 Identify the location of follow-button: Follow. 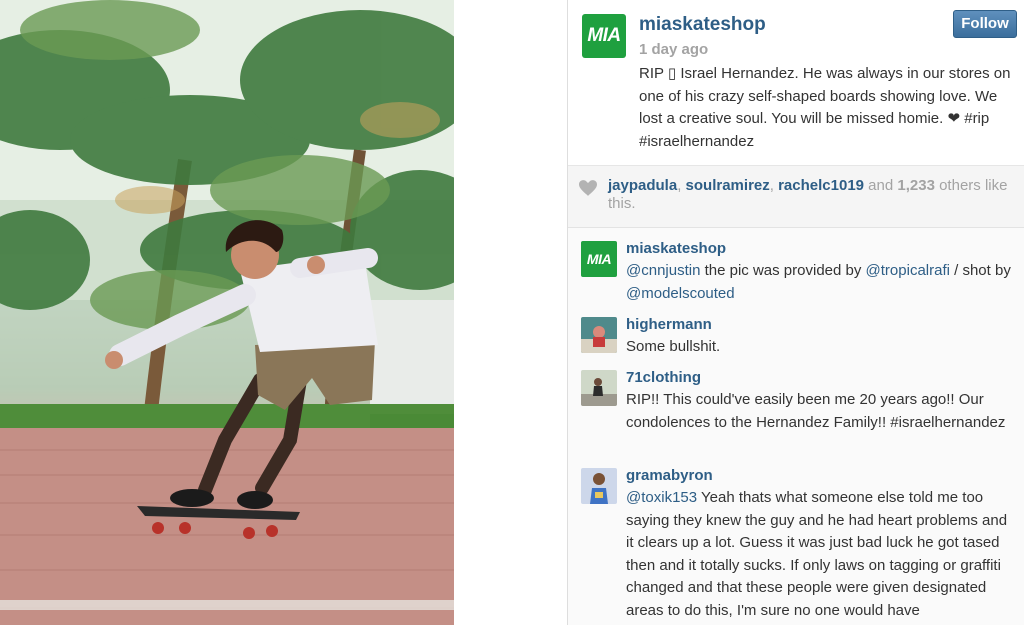
(985, 24).